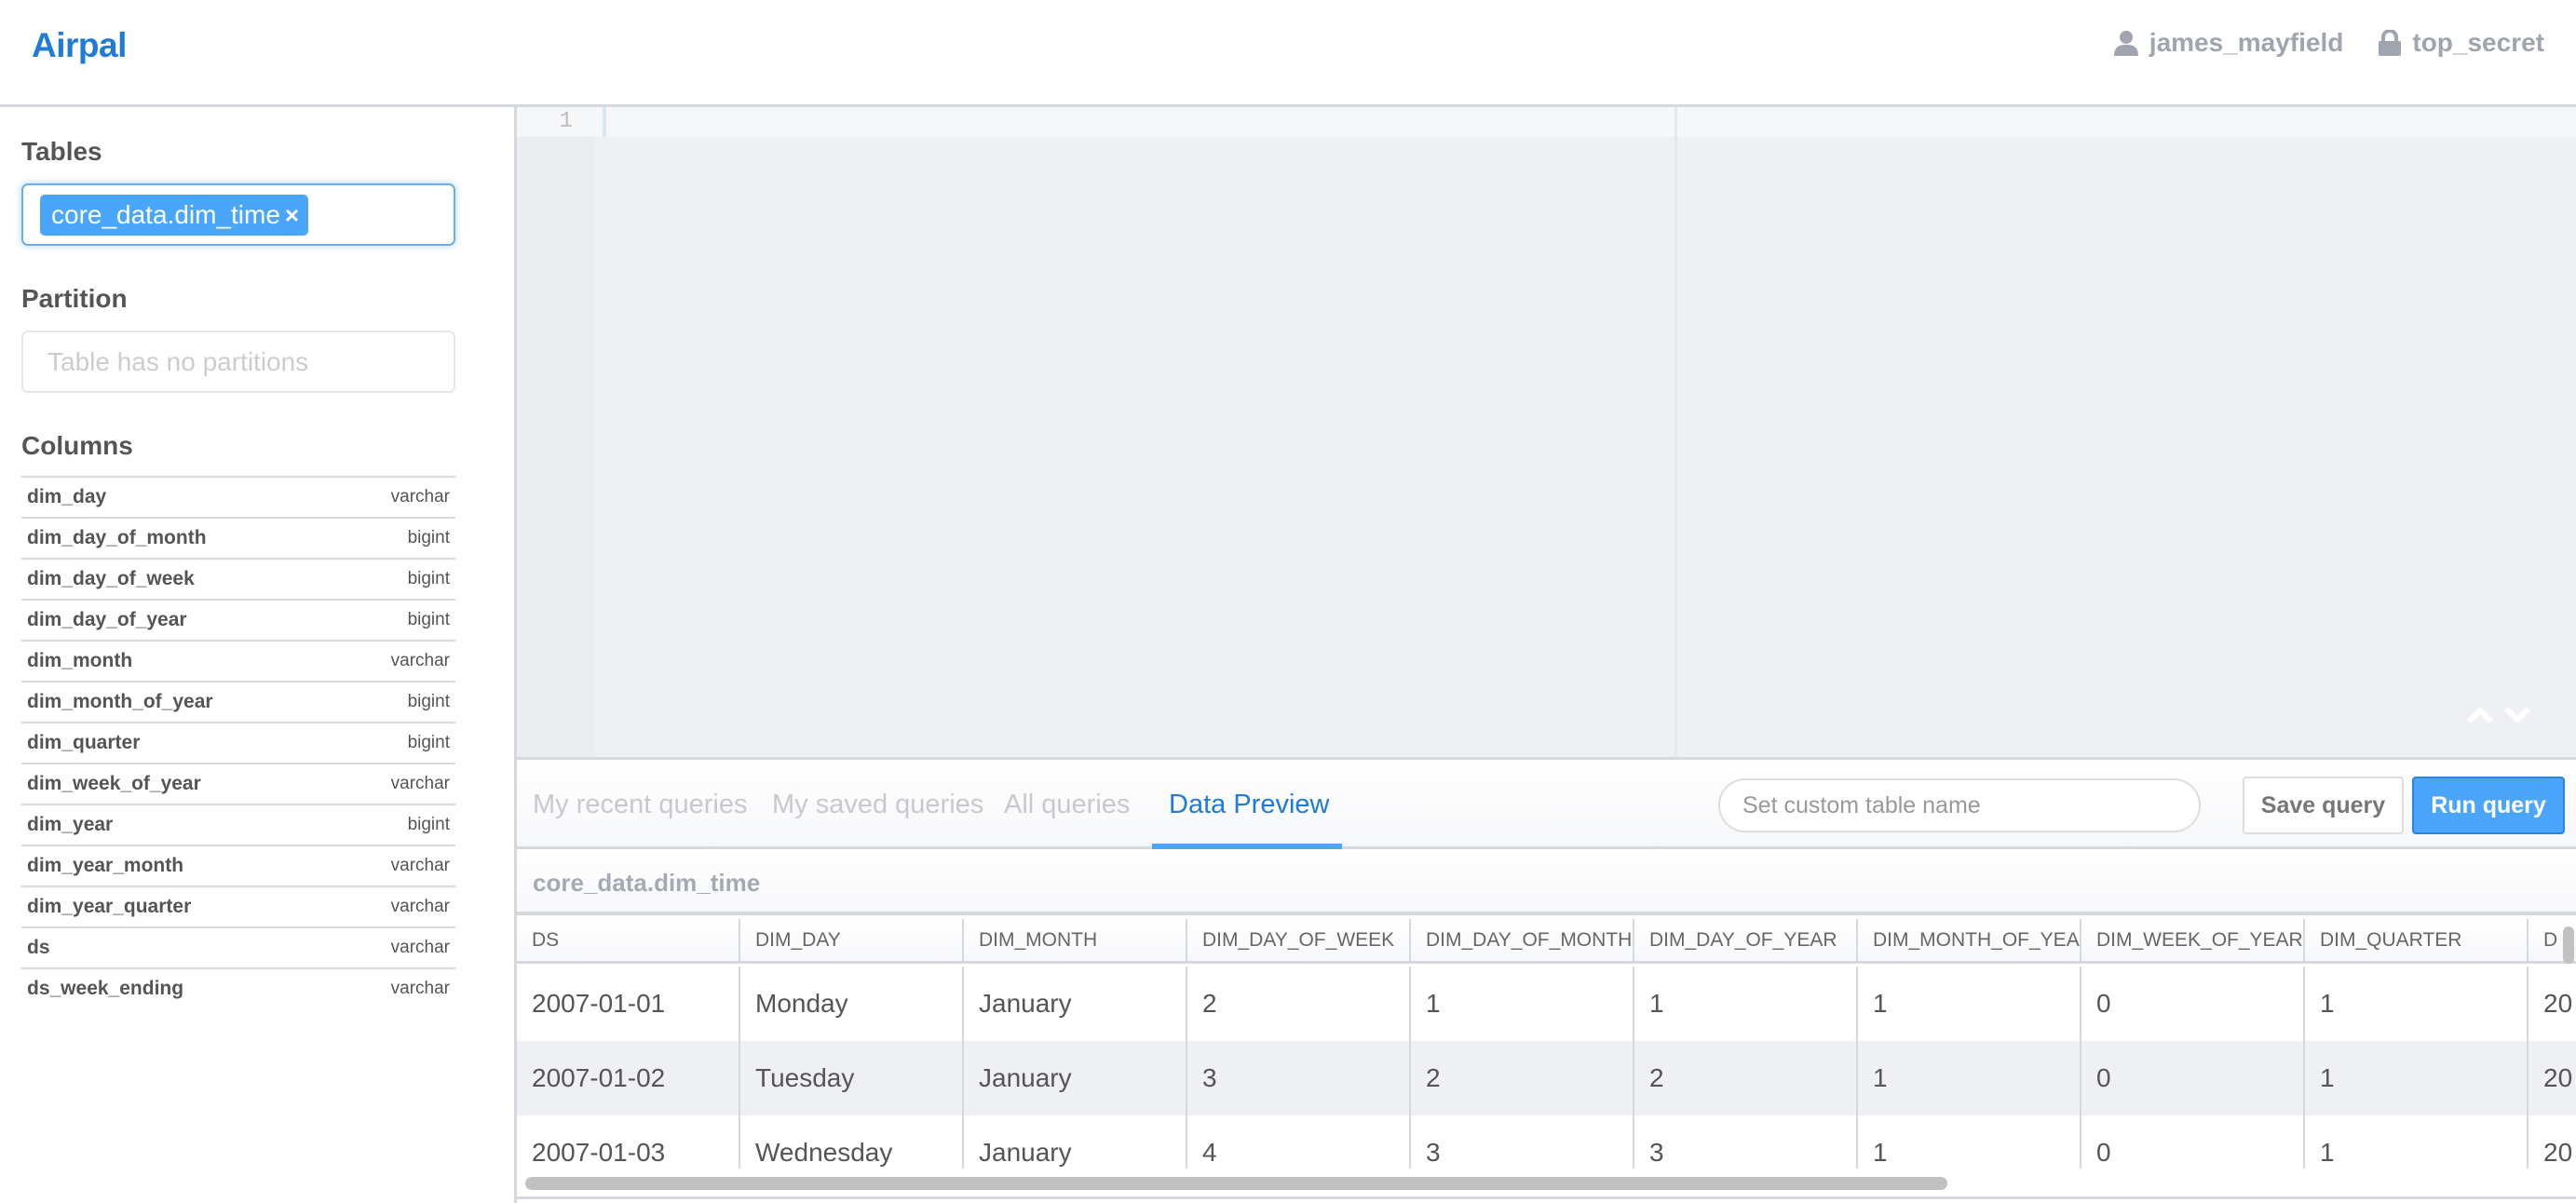 Image resolution: width=2576 pixels, height=1203 pixels. I want to click on partition-label: Partition, so click(74, 299).